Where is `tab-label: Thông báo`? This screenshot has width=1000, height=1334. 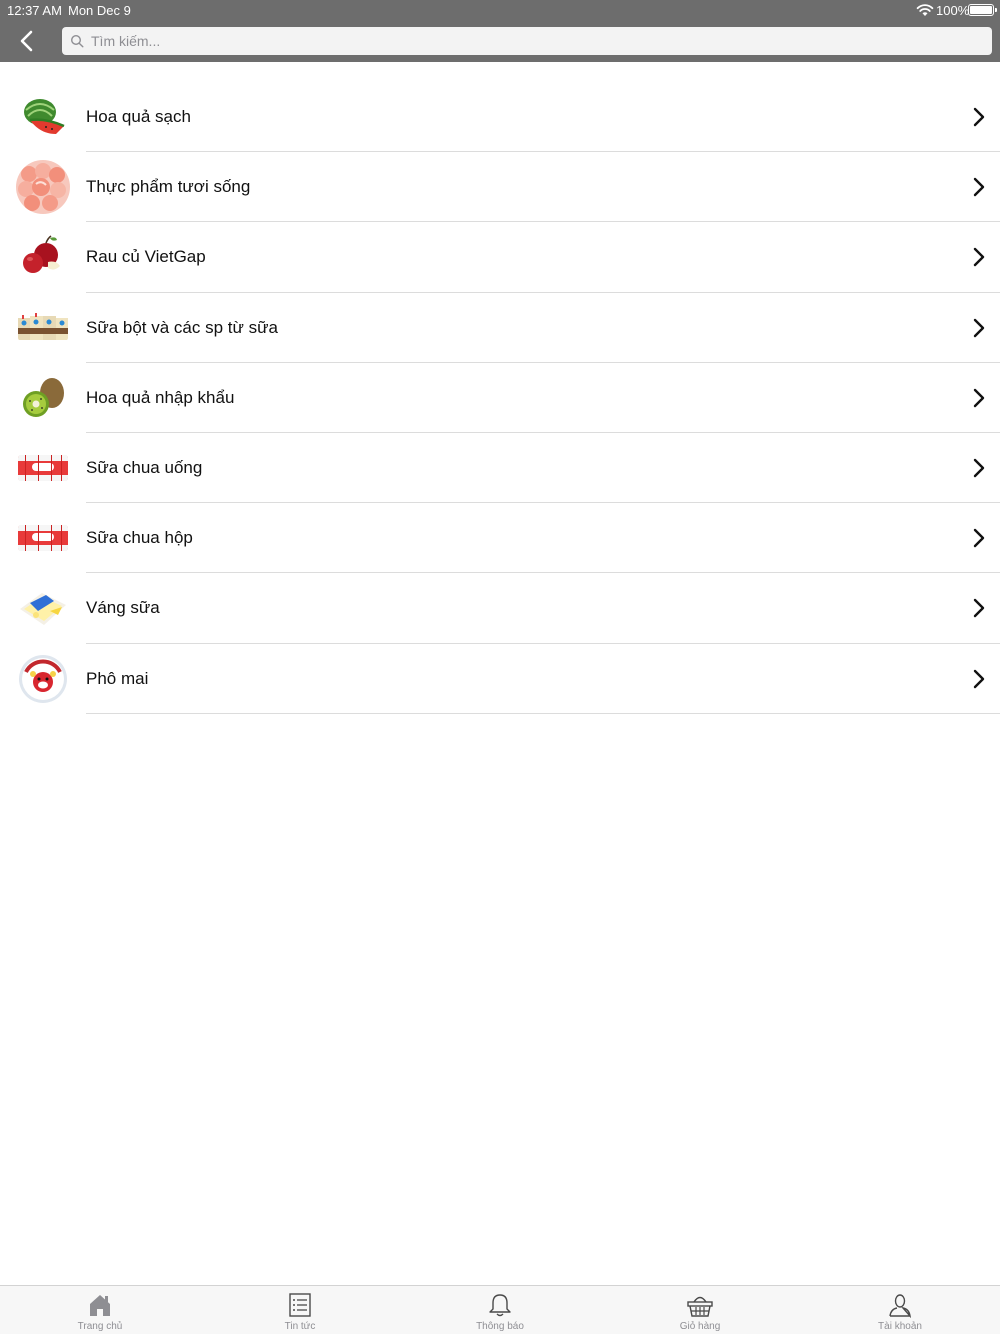 tab-label: Thông báo is located at coordinates (500, 1326).